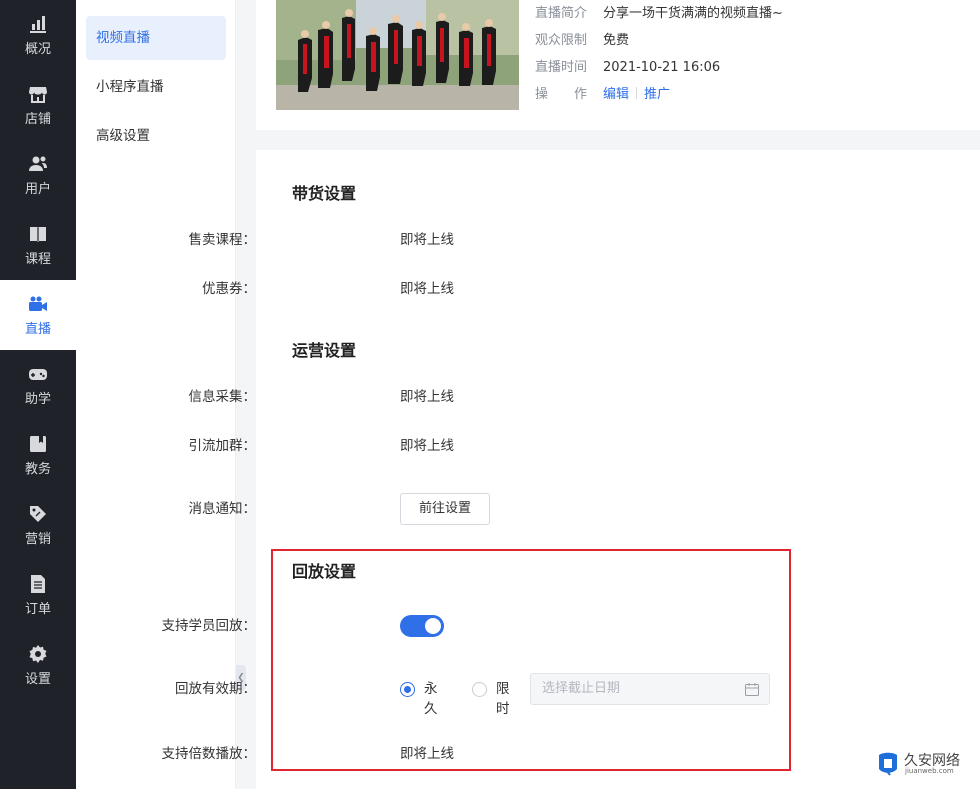  What do you see at coordinates (929, 771) in the screenshot?
I see `watermark-url: jiuanweb.com` at bounding box center [929, 771].